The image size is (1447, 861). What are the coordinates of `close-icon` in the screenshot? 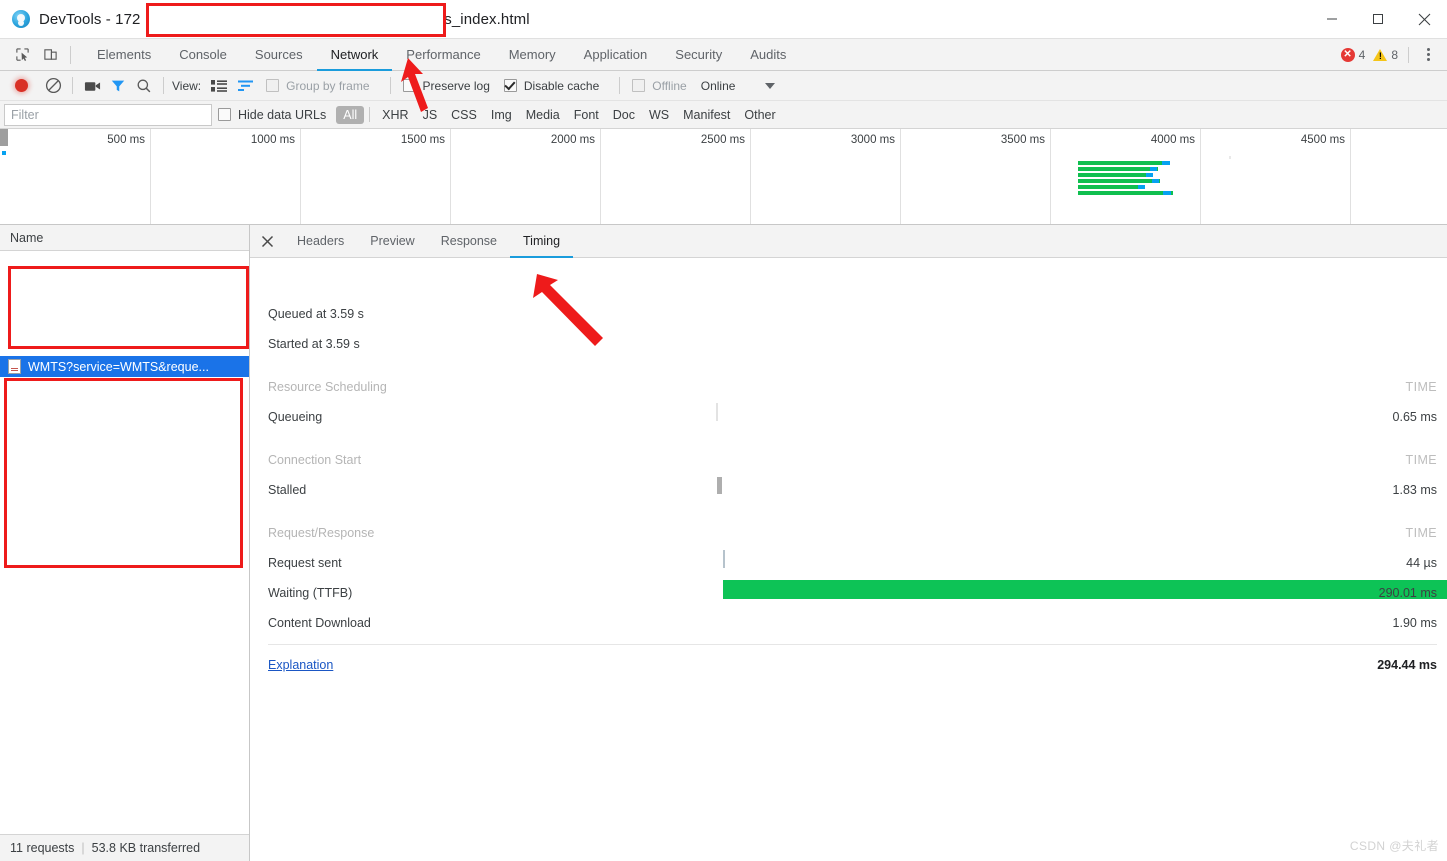 It's located at (1424, 19).